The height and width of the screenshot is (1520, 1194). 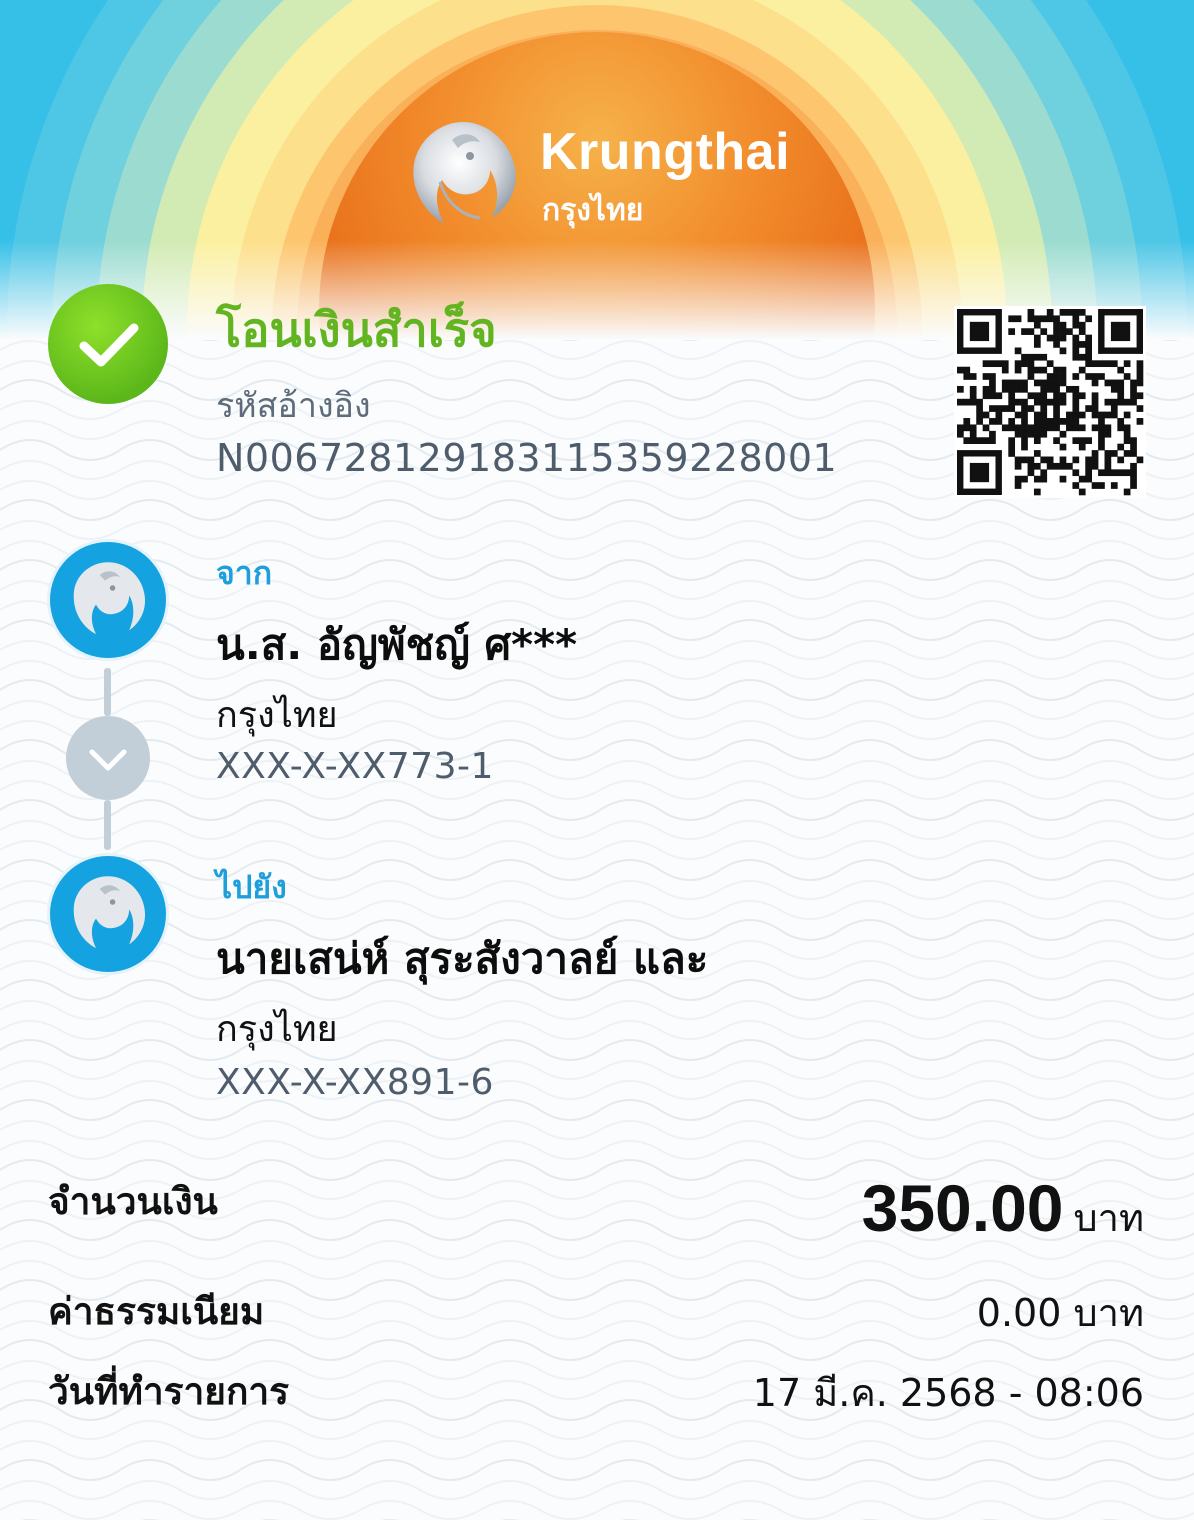 I want to click on brand-name-en: Krungthai, so click(x=665, y=152).